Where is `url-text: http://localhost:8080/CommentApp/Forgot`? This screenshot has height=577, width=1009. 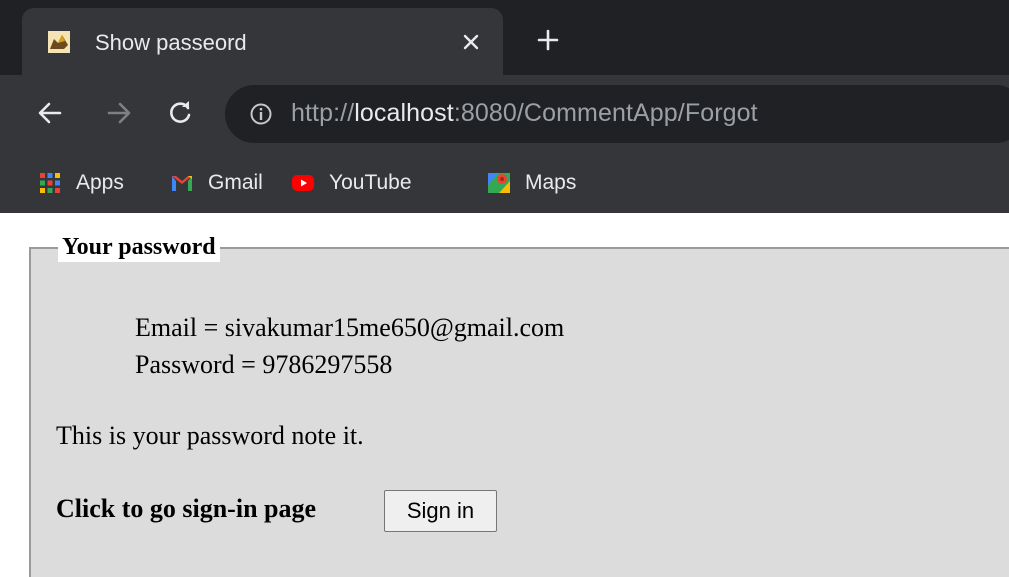 url-text: http://localhost:8080/CommentApp/Forgot is located at coordinates (524, 113).